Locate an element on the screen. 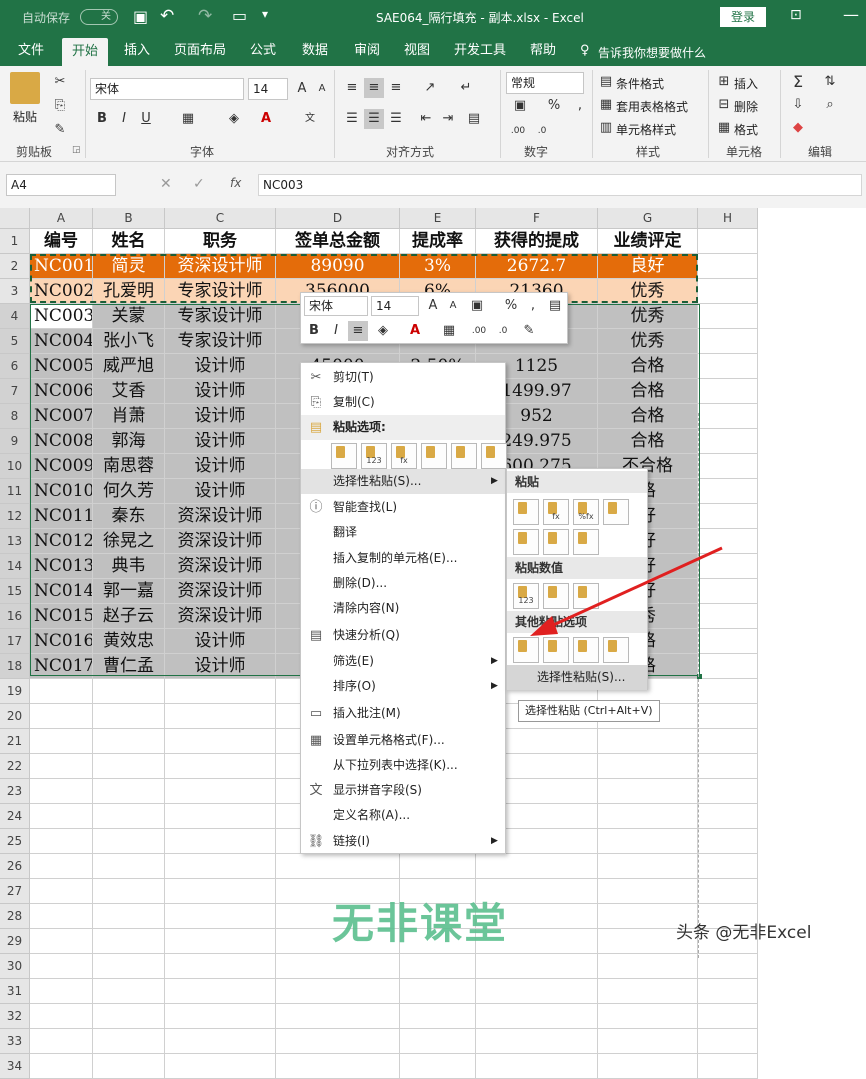  paste-values-icon: 123 is located at coordinates (374, 456).